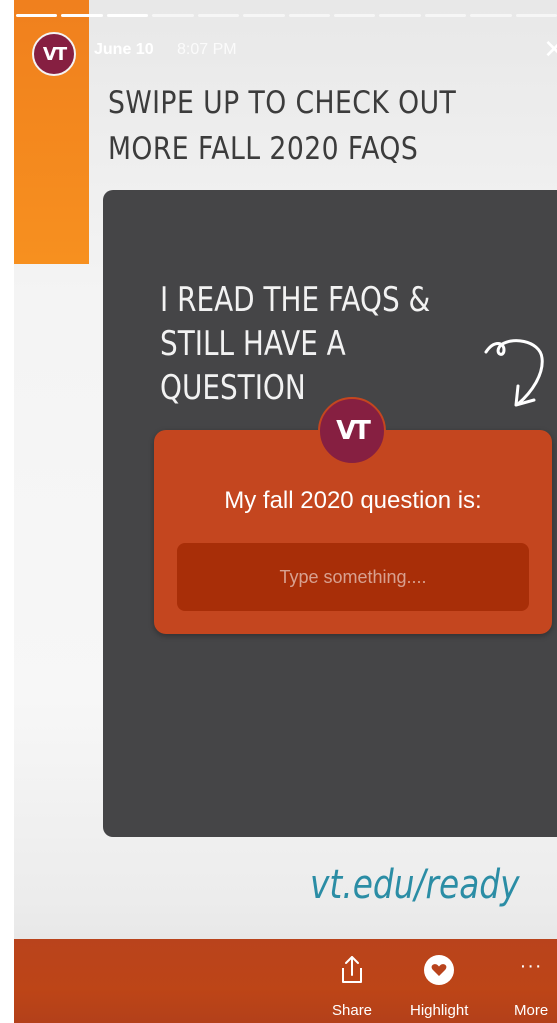 The height and width of the screenshot is (1023, 557). I want to click on story-left-edge, so click(7, 511).